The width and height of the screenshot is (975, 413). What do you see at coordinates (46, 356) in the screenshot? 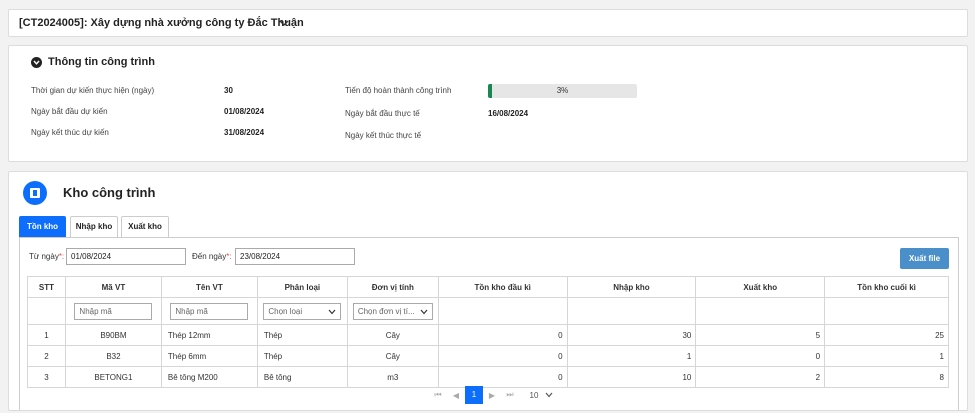
I see `cell-stt: 2` at bounding box center [46, 356].